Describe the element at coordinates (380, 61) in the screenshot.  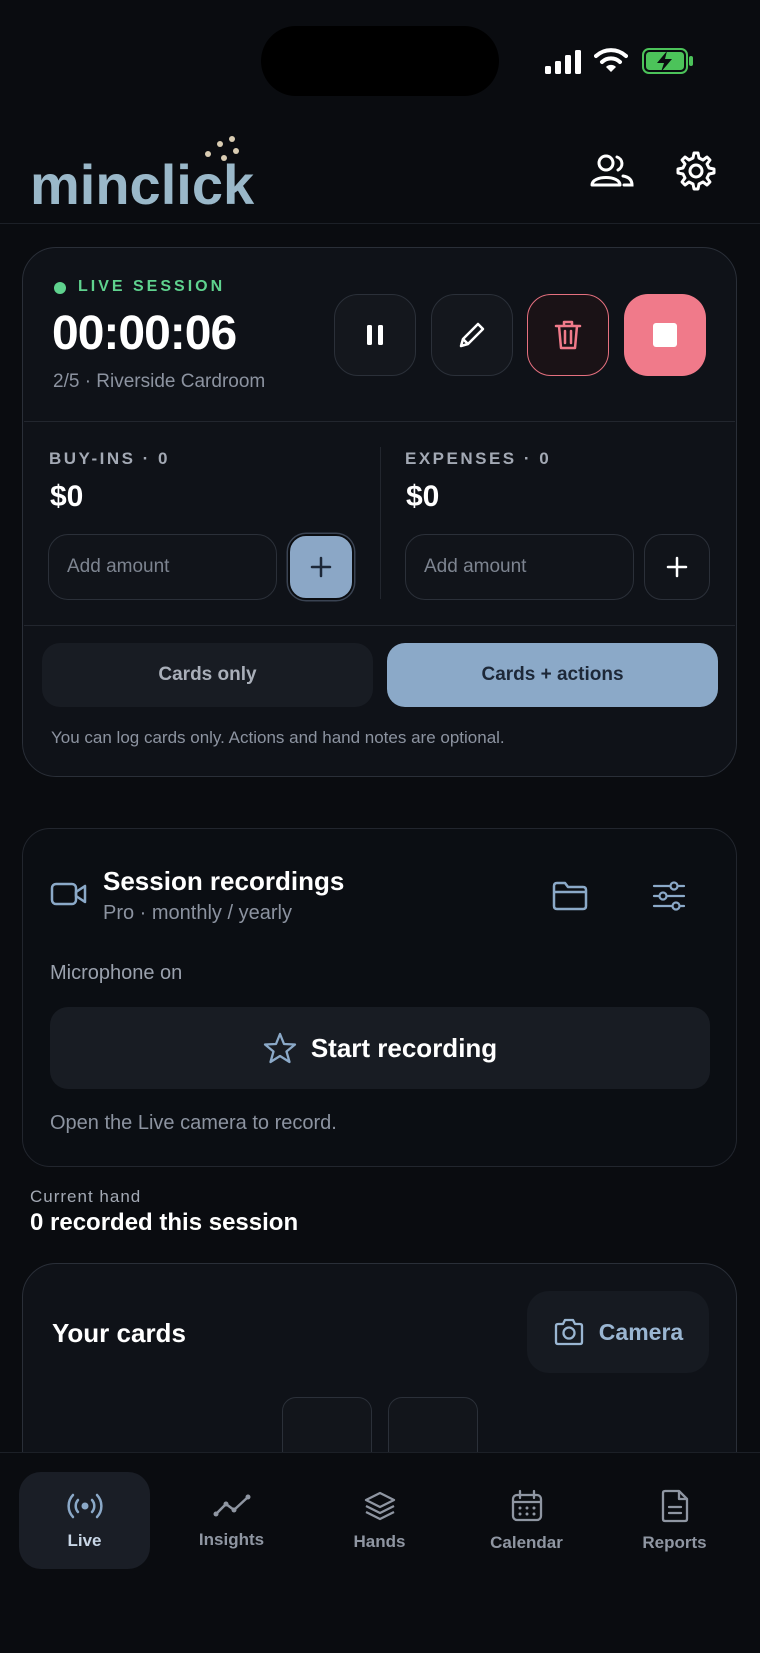
I see `dynamic-island` at that location.